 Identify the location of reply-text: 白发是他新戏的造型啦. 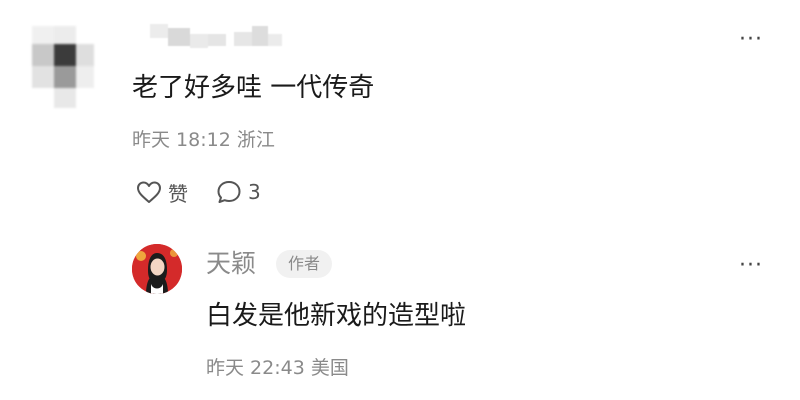
(336, 316).